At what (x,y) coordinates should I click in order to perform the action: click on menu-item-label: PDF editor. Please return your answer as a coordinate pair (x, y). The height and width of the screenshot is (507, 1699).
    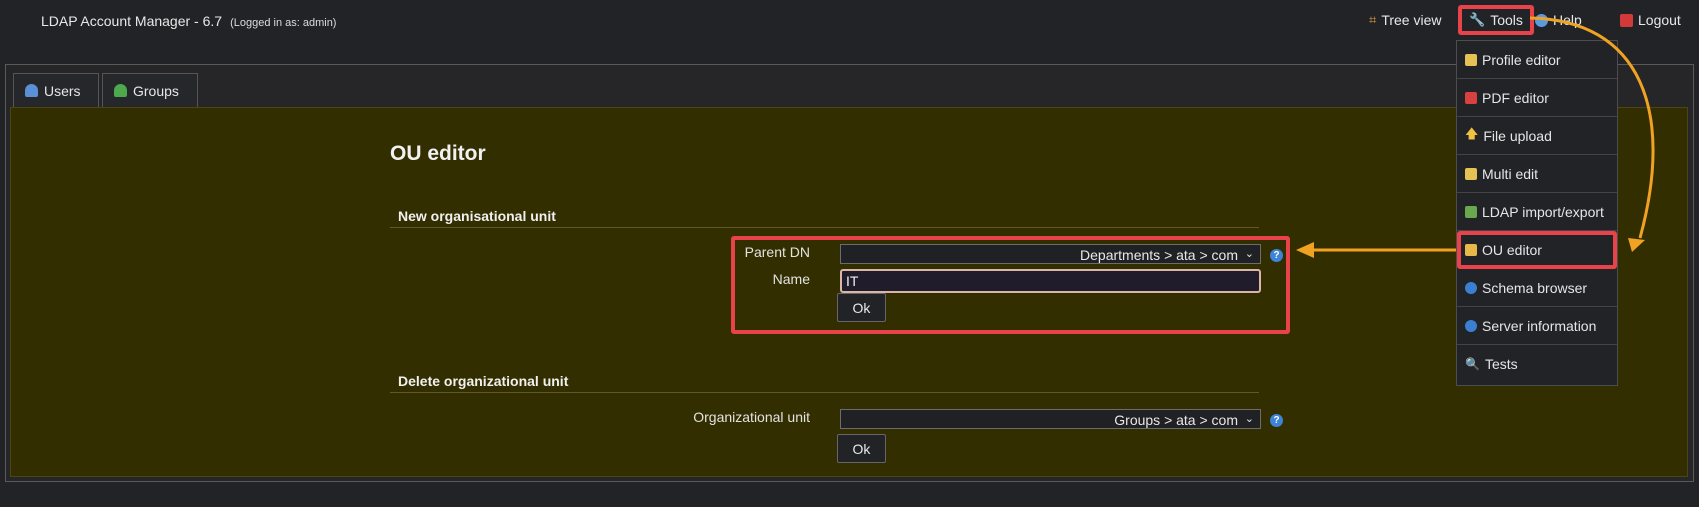
    Looking at the image, I should click on (1515, 97).